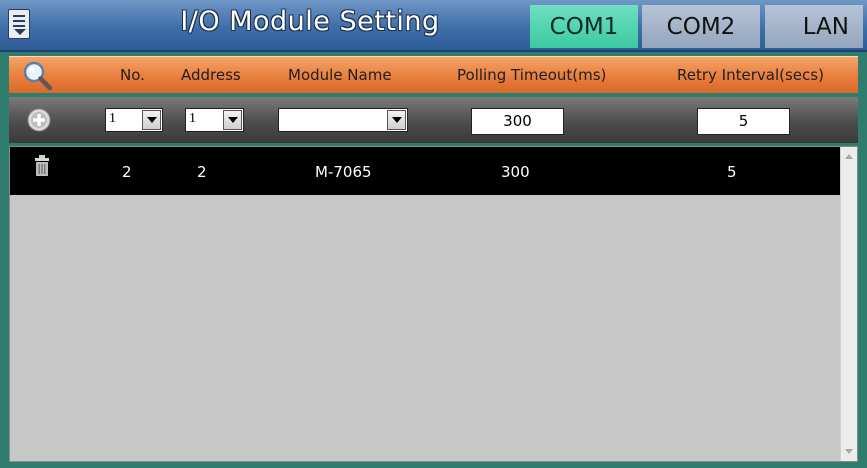  I want to click on search-icon, so click(37, 76).